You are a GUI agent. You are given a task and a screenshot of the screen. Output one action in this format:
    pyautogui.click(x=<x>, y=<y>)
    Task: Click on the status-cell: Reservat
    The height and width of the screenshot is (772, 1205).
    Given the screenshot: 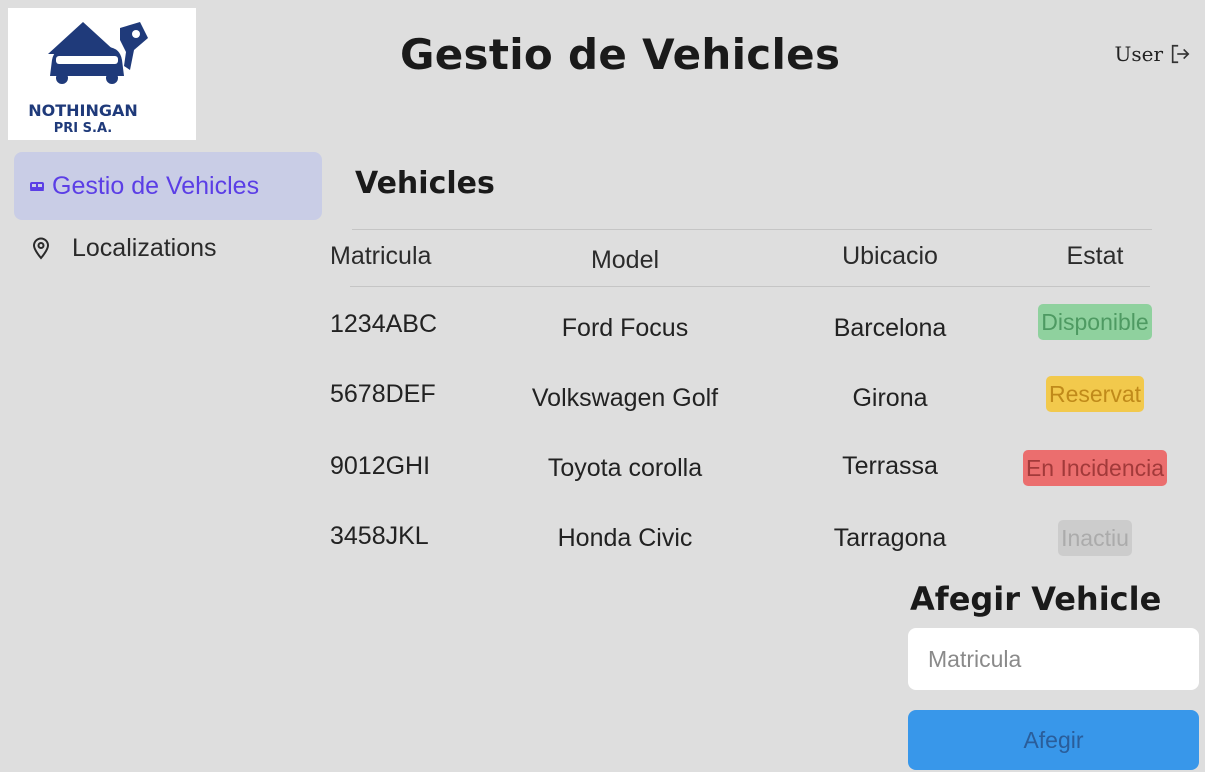 What is the action you would take?
    pyautogui.click(x=1095, y=394)
    